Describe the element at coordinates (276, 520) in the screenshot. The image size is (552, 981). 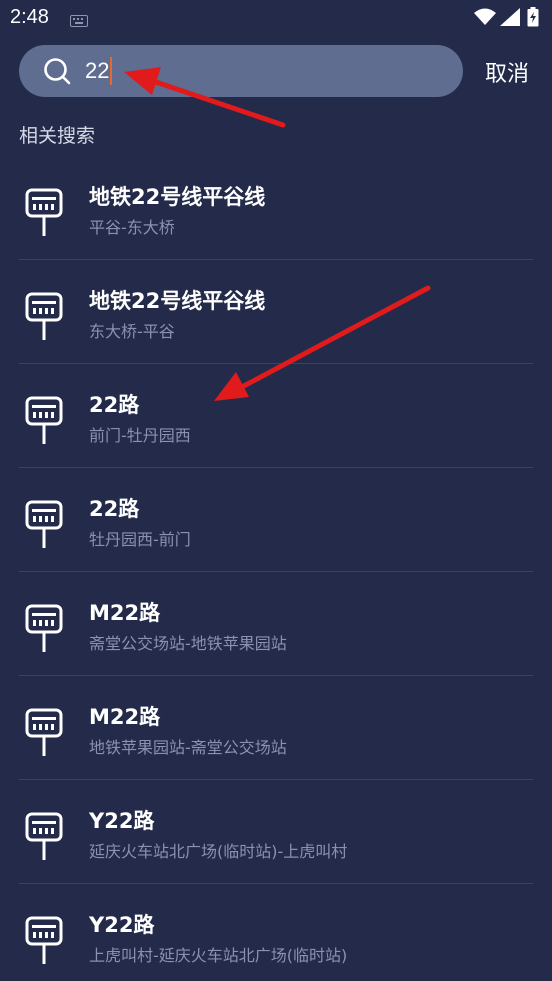
I see `list-item: 22路 牡丹园西-前门` at that location.